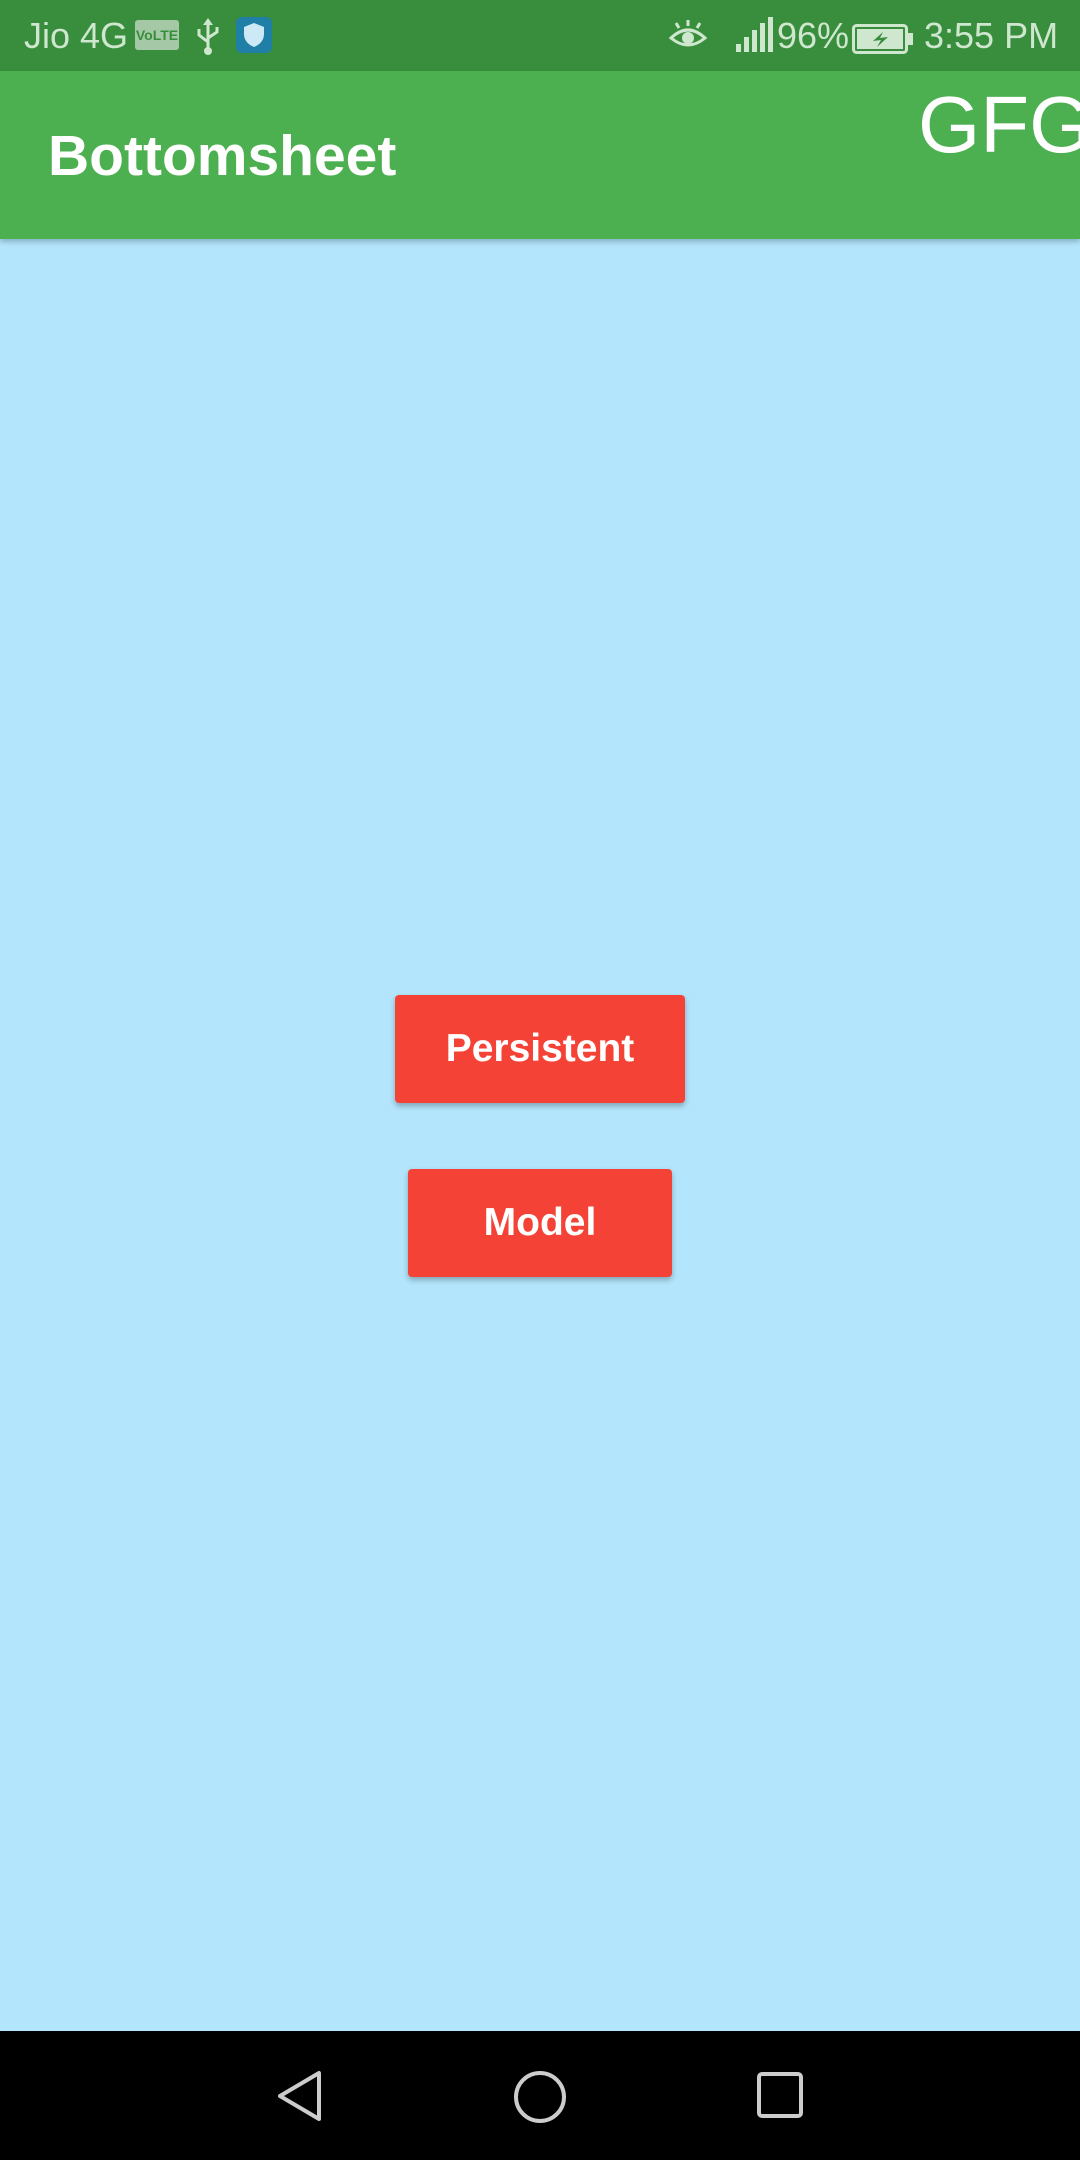  What do you see at coordinates (754, 35) in the screenshot?
I see `signal-icon` at bounding box center [754, 35].